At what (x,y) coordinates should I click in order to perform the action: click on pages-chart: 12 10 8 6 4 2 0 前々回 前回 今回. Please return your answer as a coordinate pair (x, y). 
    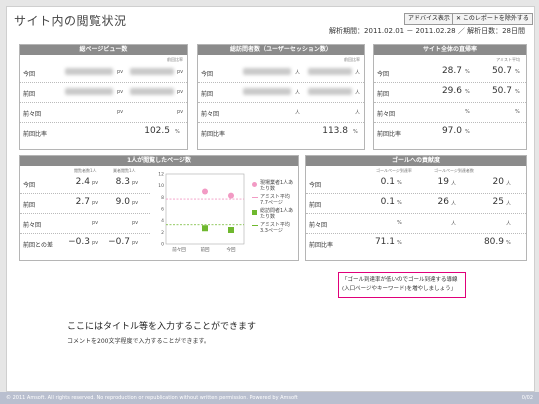
    Looking at the image, I should click on (201, 212).